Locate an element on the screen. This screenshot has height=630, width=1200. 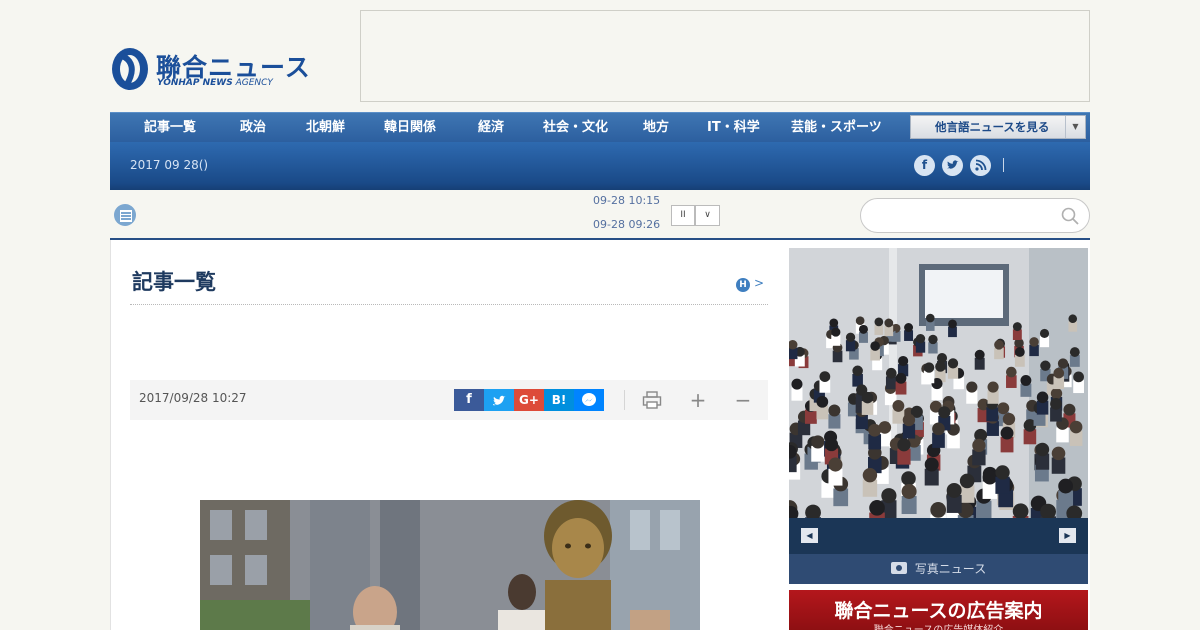
nav-item-economy: 経済 is located at coordinates (491, 128).